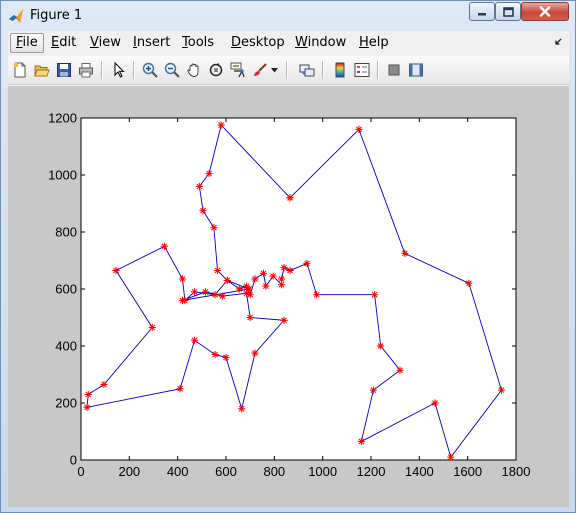  What do you see at coordinates (198, 43) in the screenshot?
I see `menu-tools: Tools` at bounding box center [198, 43].